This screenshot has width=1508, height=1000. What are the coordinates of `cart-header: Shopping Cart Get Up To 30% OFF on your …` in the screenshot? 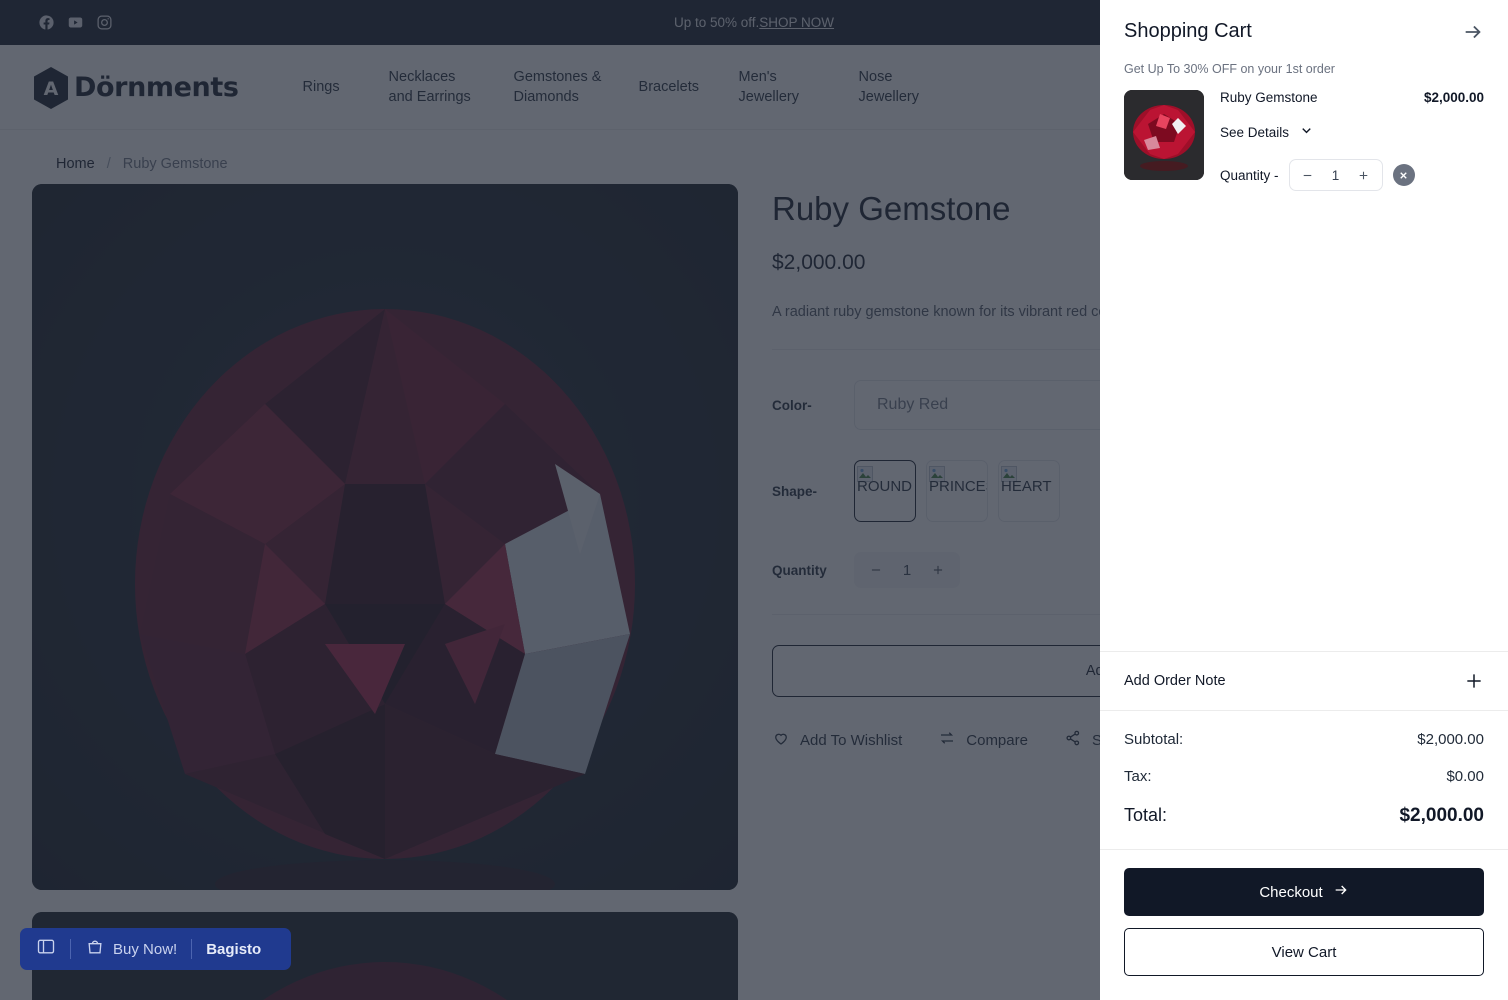 It's located at (1304, 38).